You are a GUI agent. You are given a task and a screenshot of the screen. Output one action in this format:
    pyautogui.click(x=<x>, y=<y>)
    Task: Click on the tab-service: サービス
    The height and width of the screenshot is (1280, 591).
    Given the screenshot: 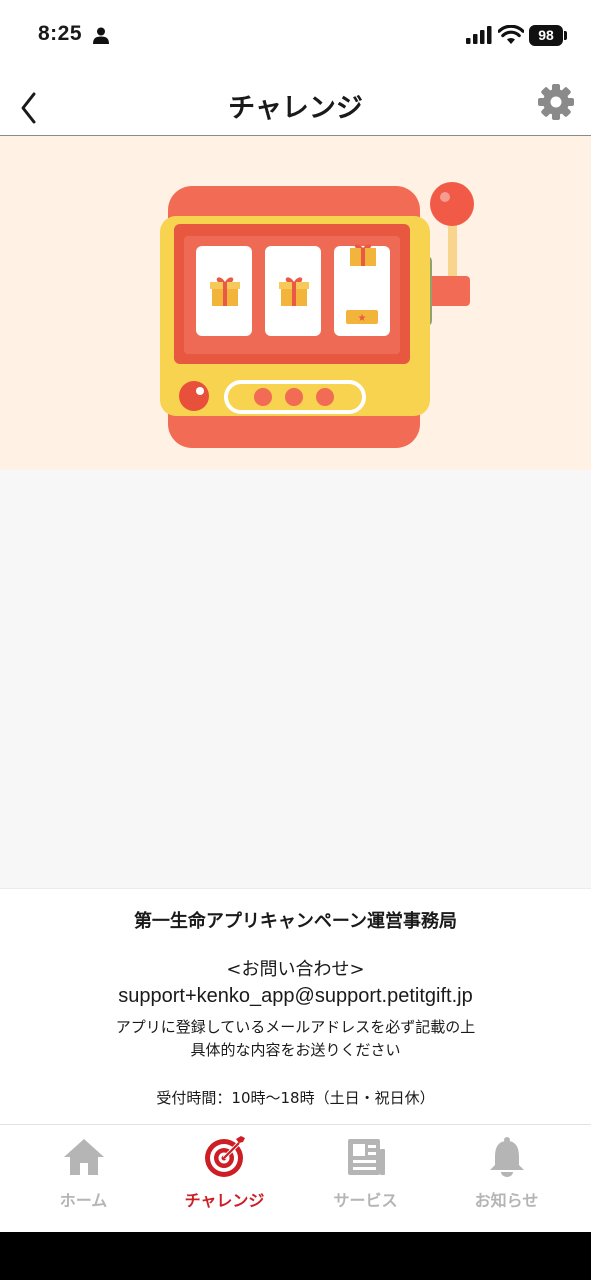 What is the action you would take?
    pyautogui.click(x=365, y=1175)
    